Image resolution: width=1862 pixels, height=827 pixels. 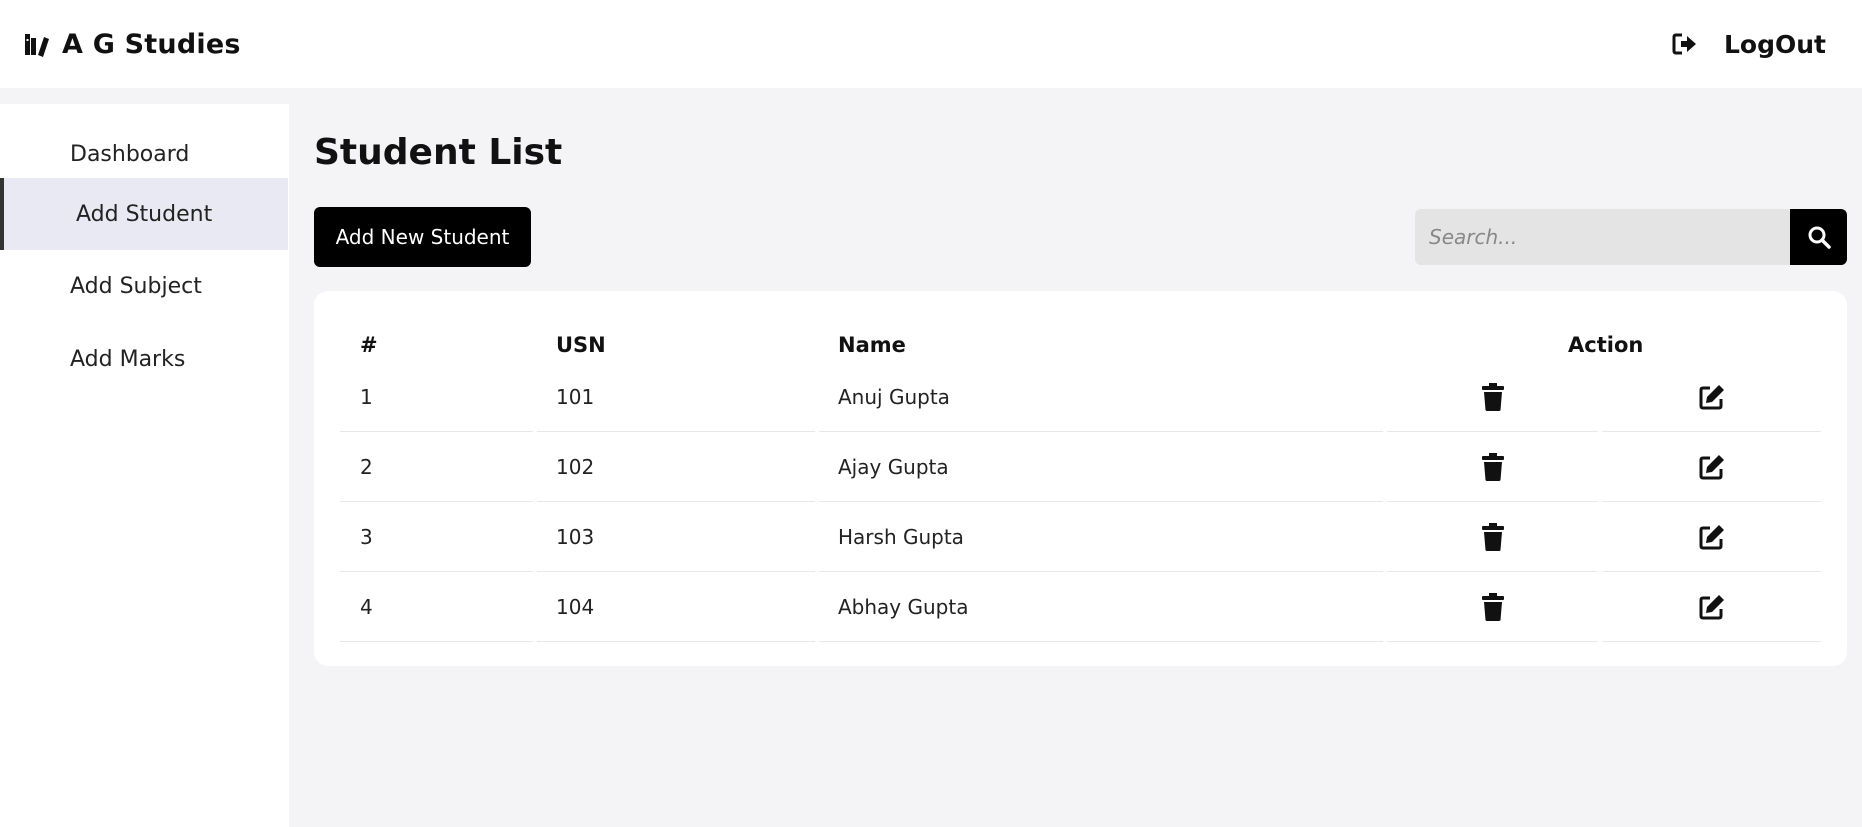 What do you see at coordinates (1101, 397) in the screenshot?
I see `cell-name: Anuj Gupta` at bounding box center [1101, 397].